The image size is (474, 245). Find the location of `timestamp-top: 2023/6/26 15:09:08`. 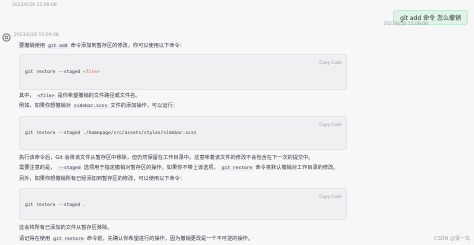

timestamp-top: 2023/6/26 15:09:08 is located at coordinates (34, 5).